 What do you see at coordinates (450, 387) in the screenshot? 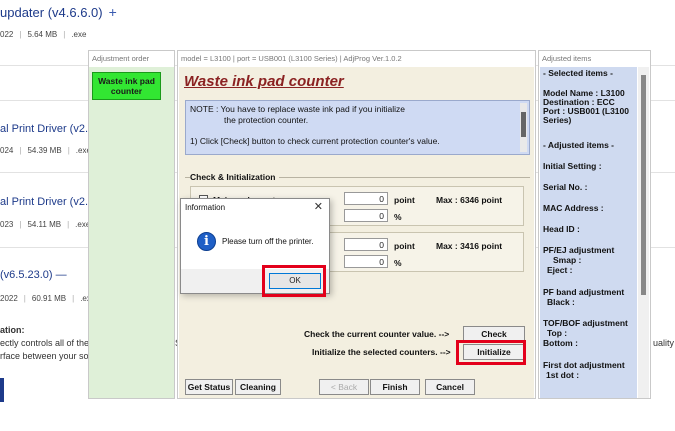
I see `cancel-button: Cancel` at bounding box center [450, 387].